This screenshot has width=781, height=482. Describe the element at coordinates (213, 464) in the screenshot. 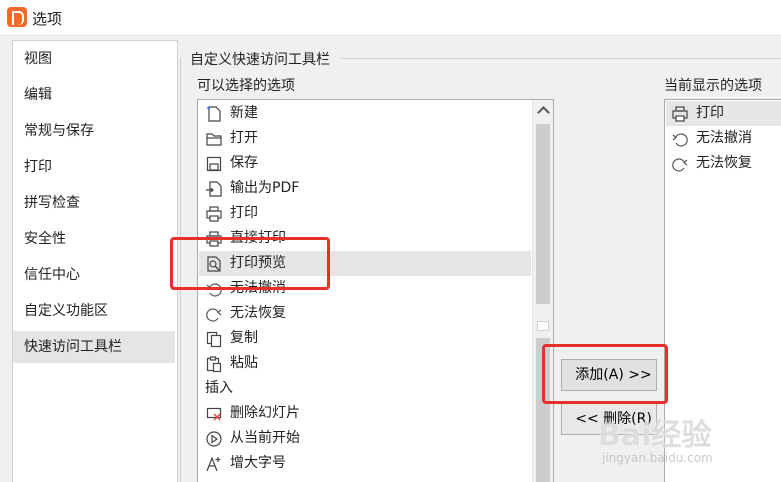

I see `increase-font-icon` at that location.